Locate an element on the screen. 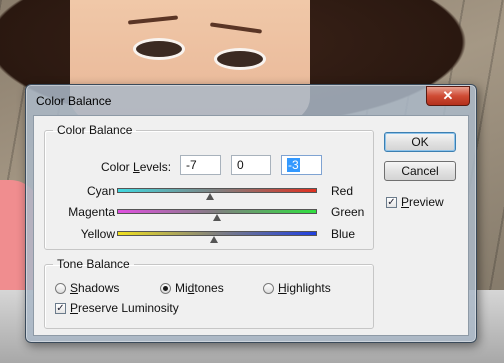  magenta-label: Magenta is located at coordinates (91, 212).